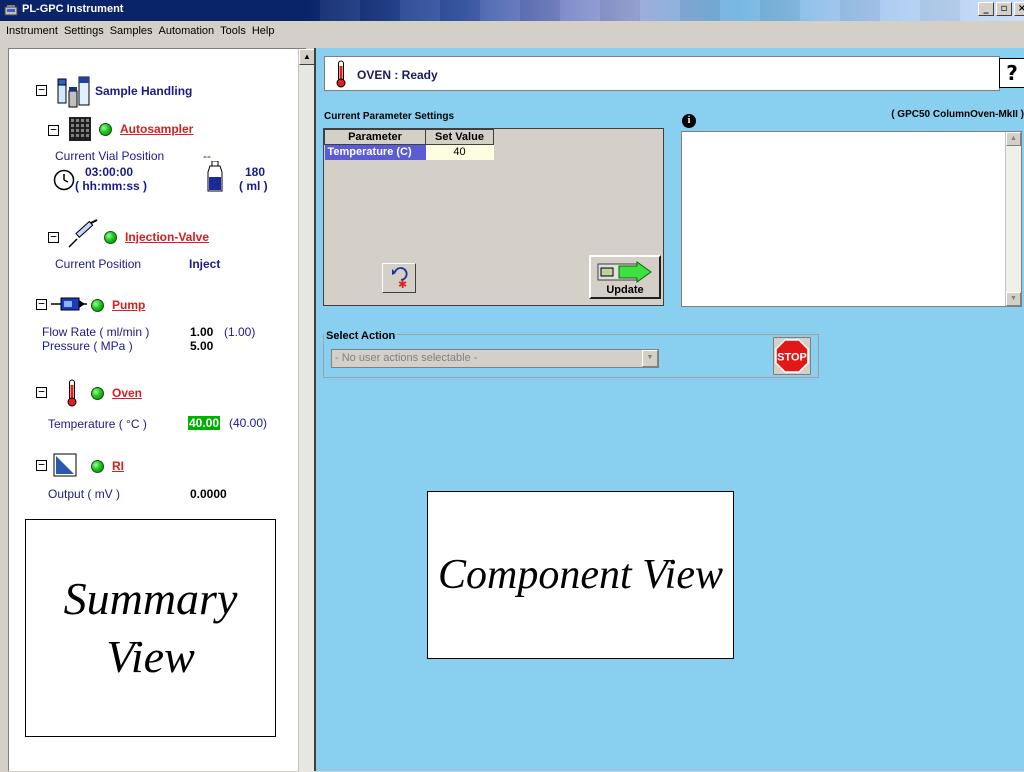  What do you see at coordinates (851, 219) in the screenshot?
I see `info-text-area: ▲ ▼` at bounding box center [851, 219].